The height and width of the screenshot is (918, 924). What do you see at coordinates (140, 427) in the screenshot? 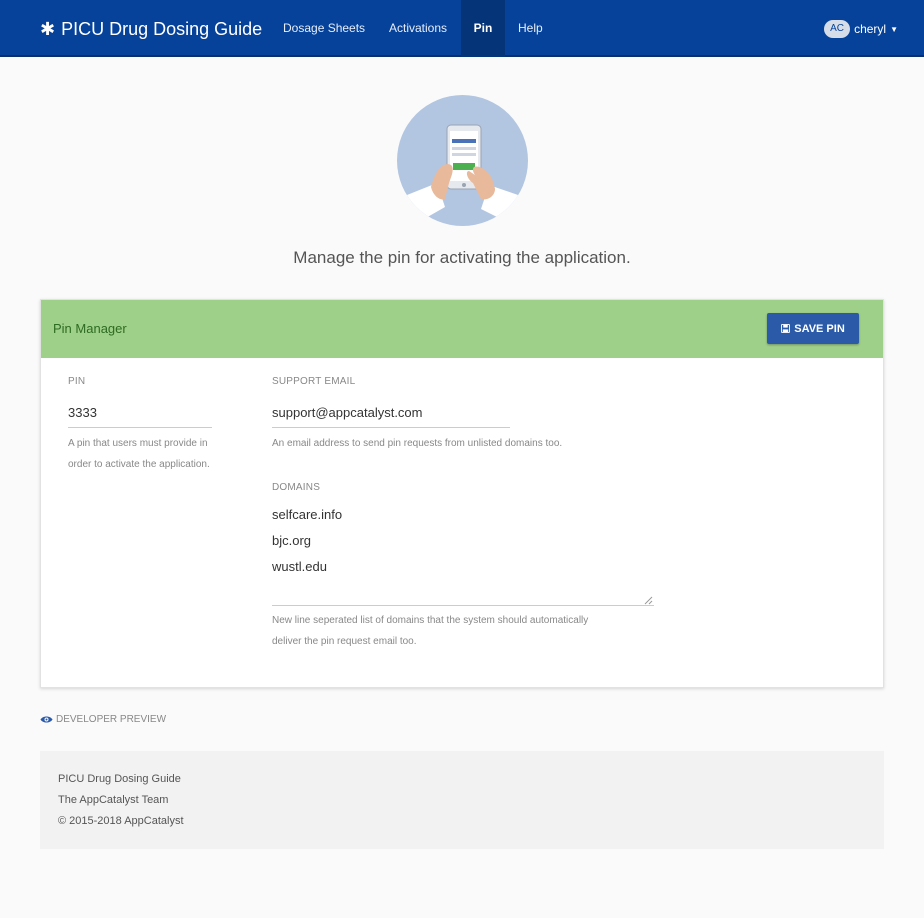
I see `pin-underline` at bounding box center [140, 427].